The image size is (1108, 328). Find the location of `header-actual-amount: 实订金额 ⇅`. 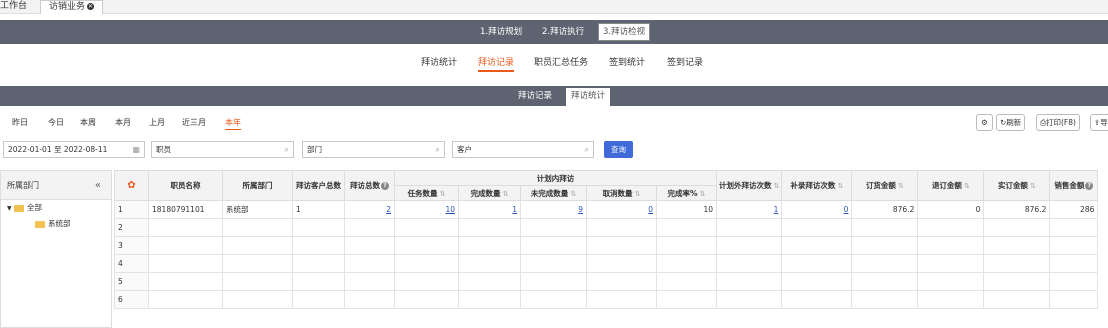

header-actual-amount: 实订金额 ⇅ is located at coordinates (1017, 185).